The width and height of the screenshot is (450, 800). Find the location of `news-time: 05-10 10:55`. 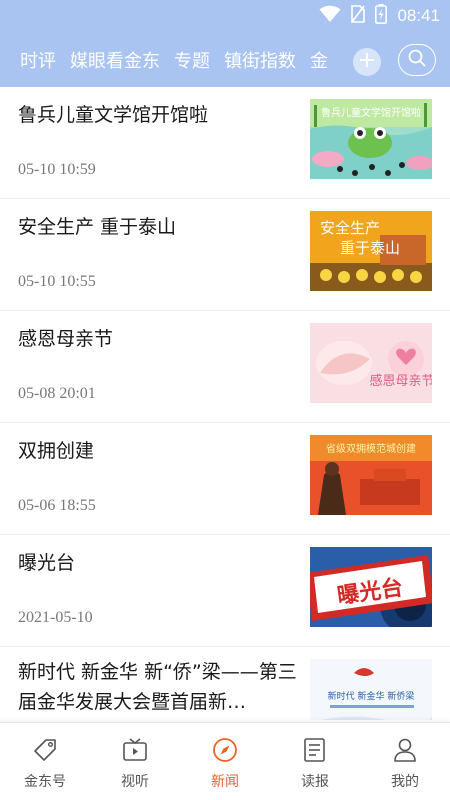

news-time: 05-10 10:55 is located at coordinates (57, 281).